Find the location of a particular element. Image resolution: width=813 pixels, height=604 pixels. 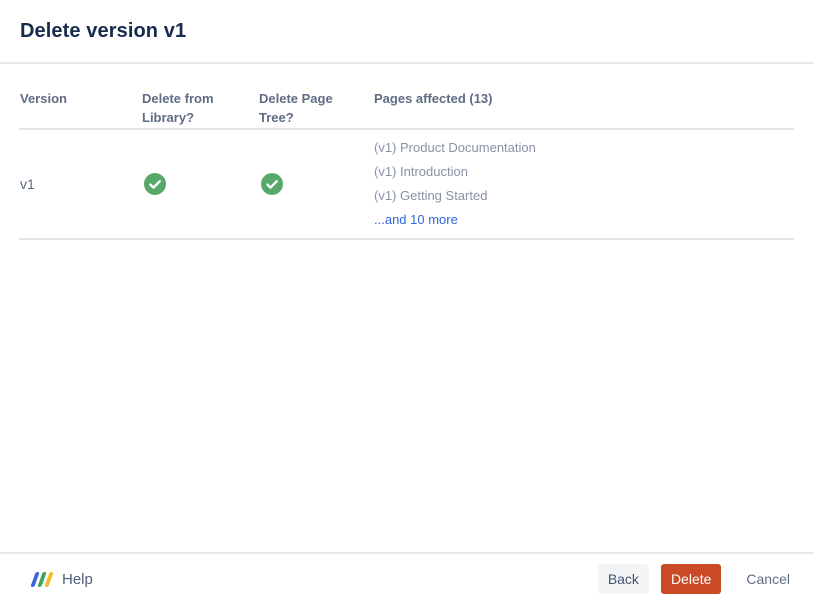

affected-page: (v1) Getting Started is located at coordinates (431, 195).